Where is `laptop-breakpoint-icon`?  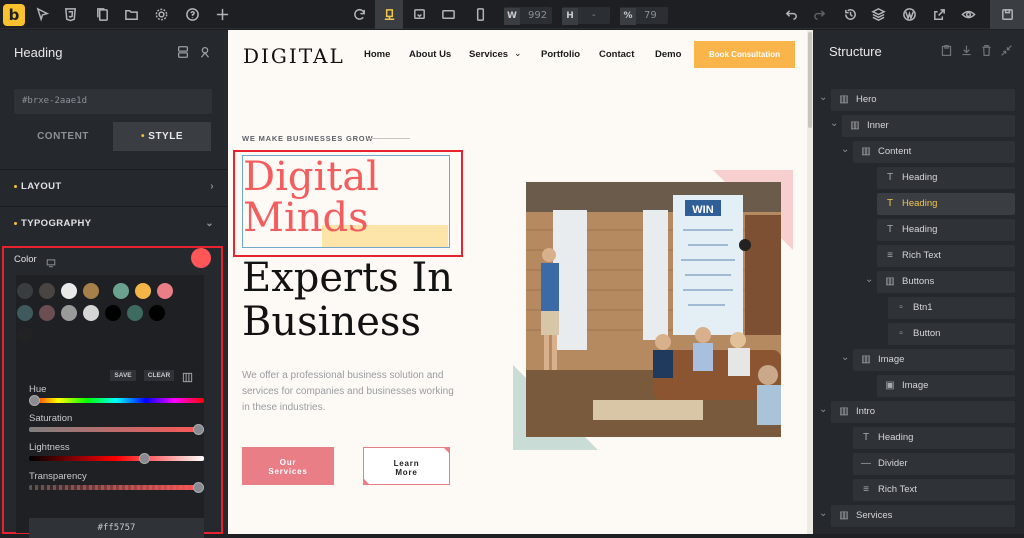
laptop-breakpoint-icon is located at coordinates (419, 15).